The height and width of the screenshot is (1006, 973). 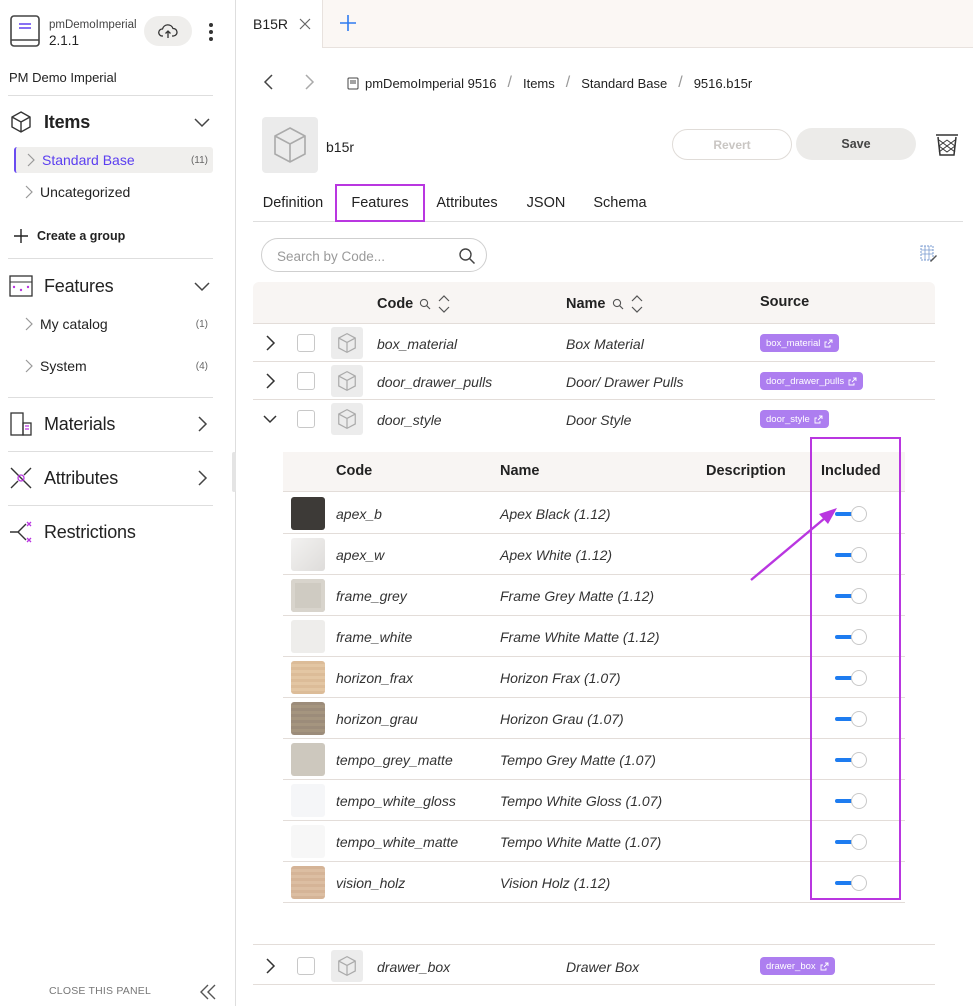 What do you see at coordinates (556, 555) in the screenshot?
I see `option-name: Apex White (1.12)` at bounding box center [556, 555].